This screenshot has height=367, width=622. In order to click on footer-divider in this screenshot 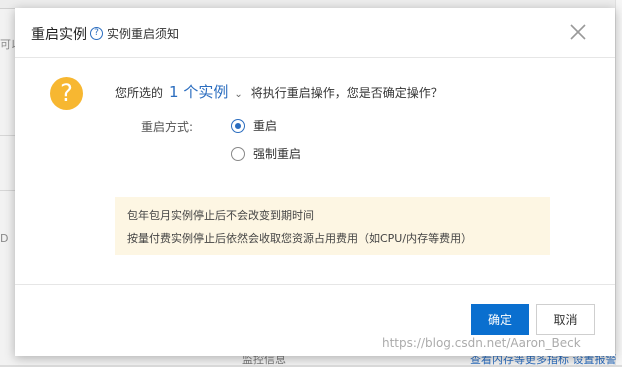, I will do `click(315, 284)`.